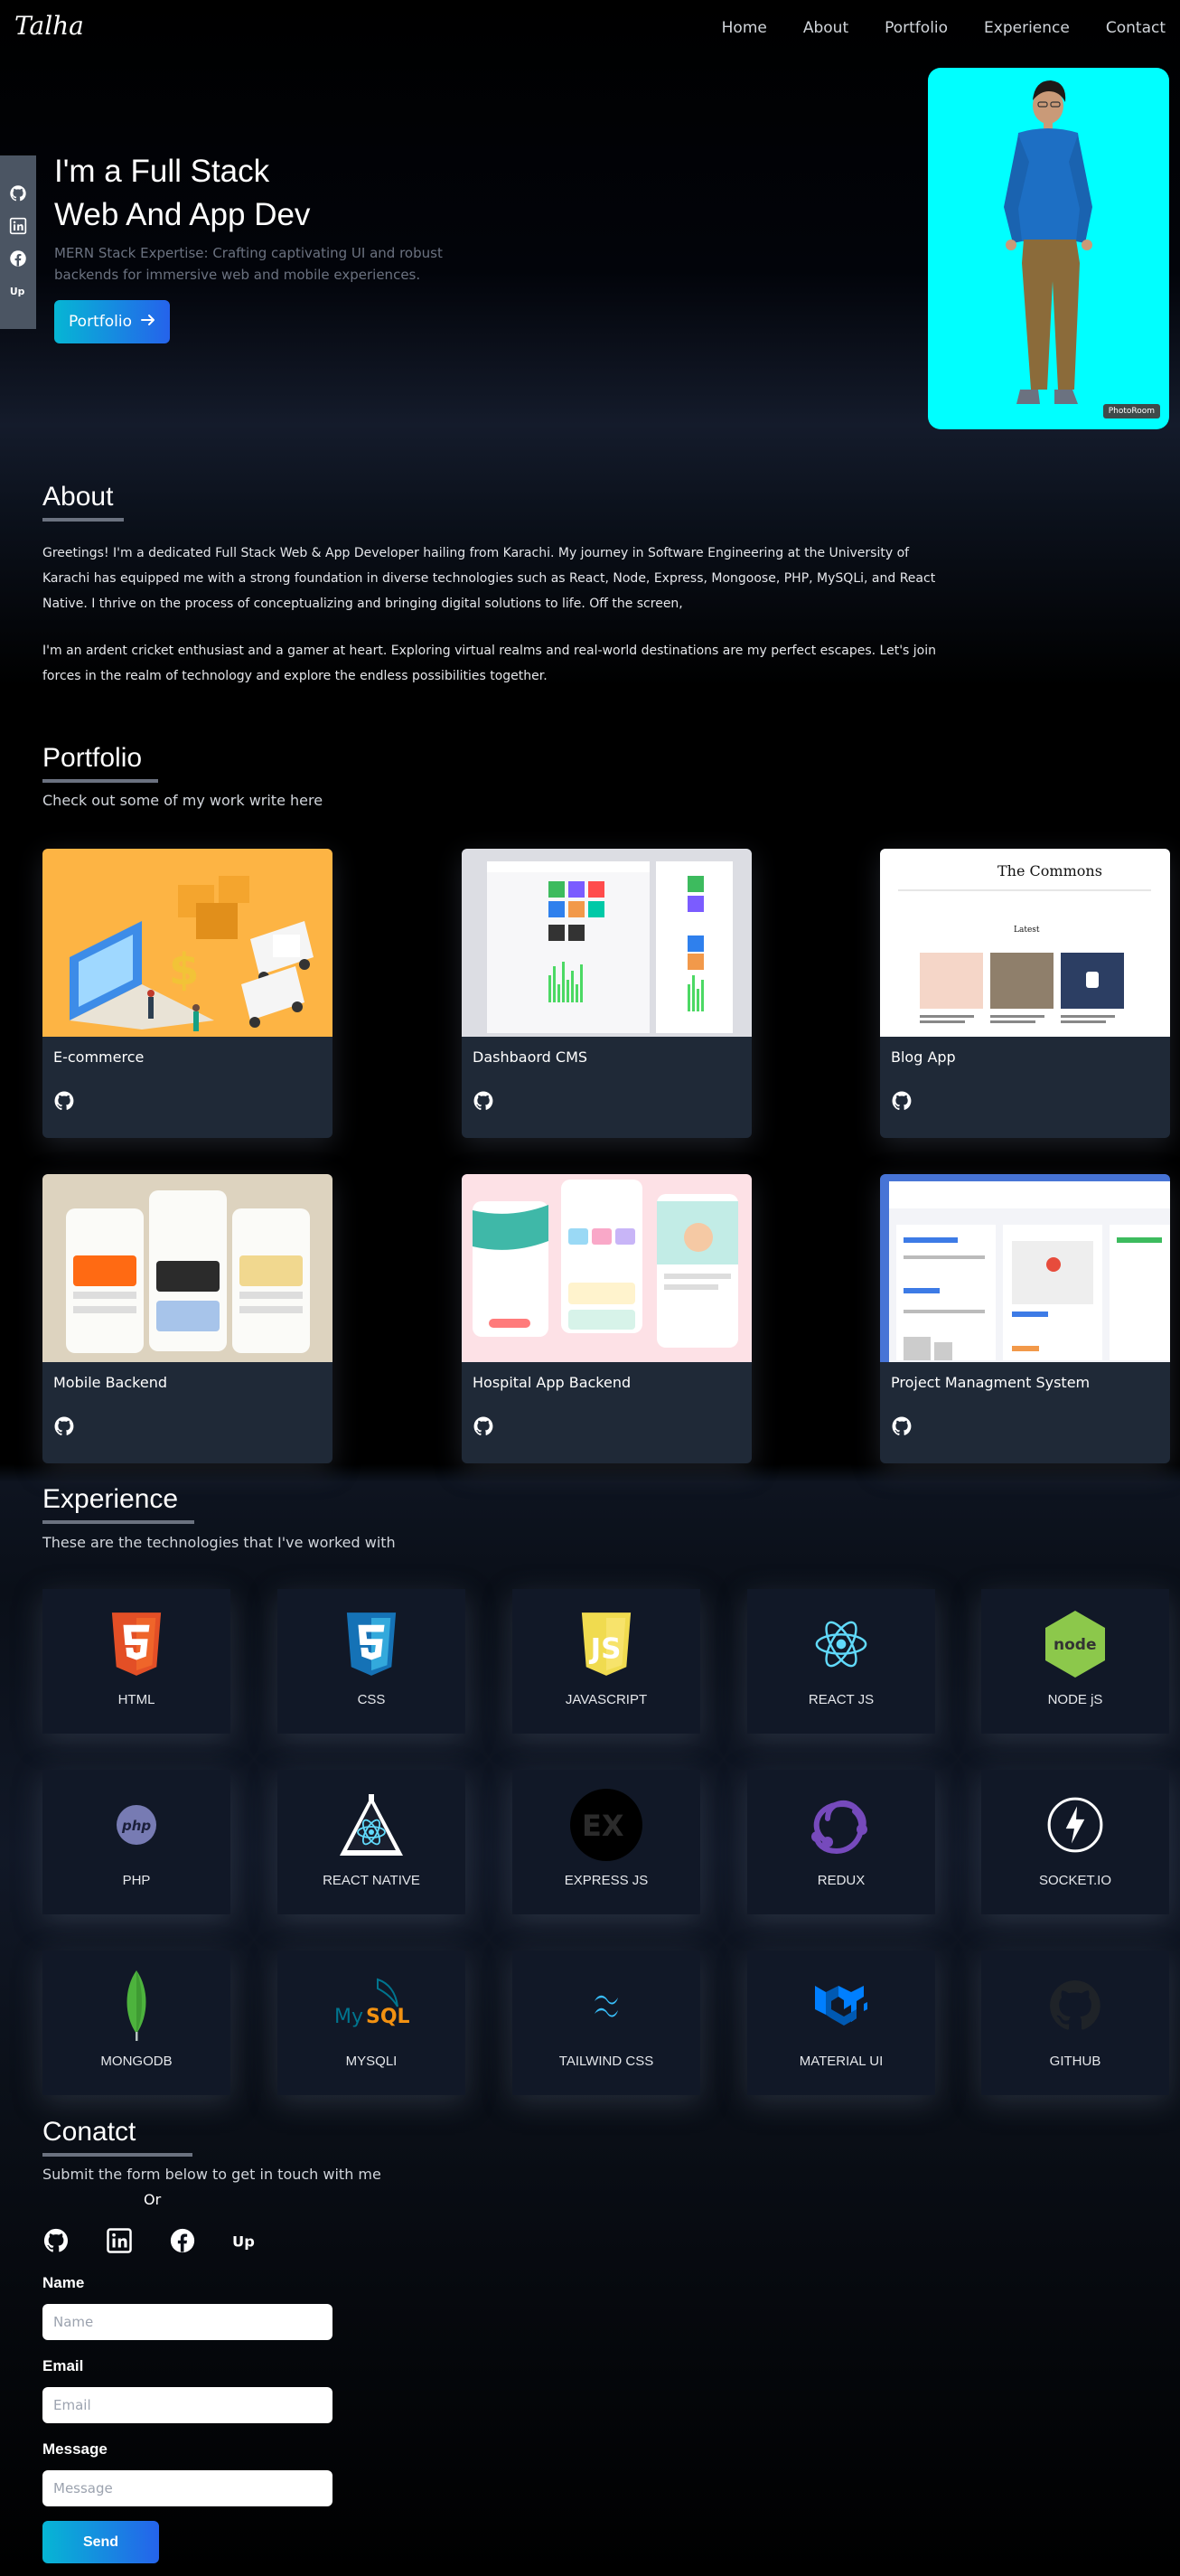 The height and width of the screenshot is (2576, 1180). Describe the element at coordinates (841, 1644) in the screenshot. I see `react-icon` at that location.